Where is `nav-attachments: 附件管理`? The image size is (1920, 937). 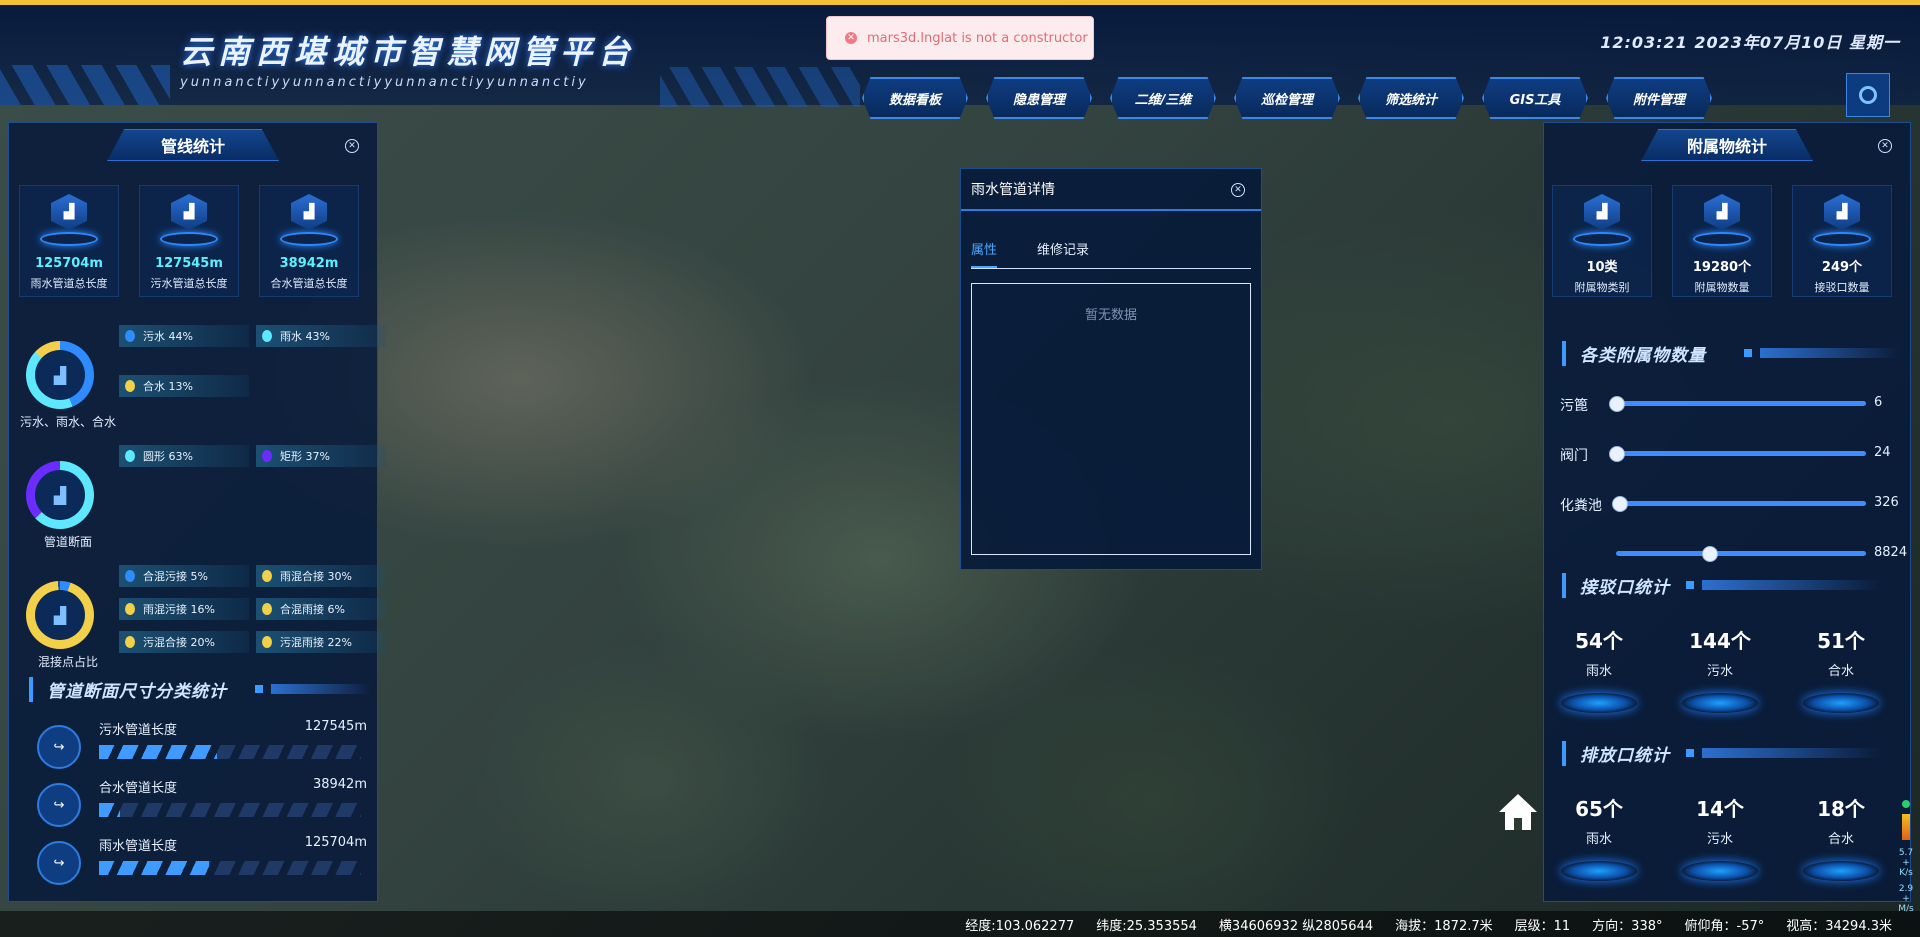
nav-attachments: 附件管理 is located at coordinates (1659, 98).